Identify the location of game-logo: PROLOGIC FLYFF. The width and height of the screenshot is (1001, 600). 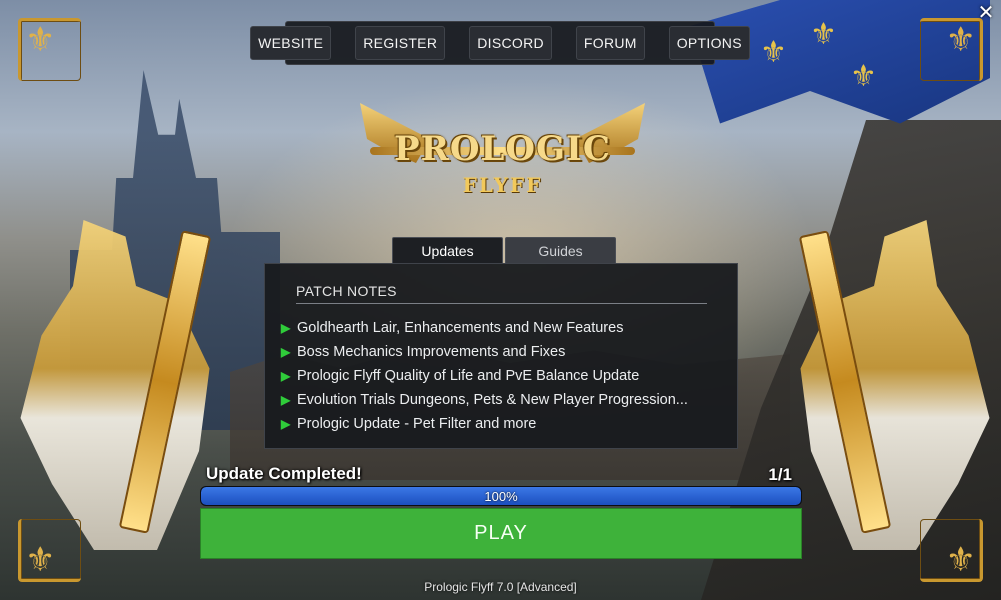
(502, 150).